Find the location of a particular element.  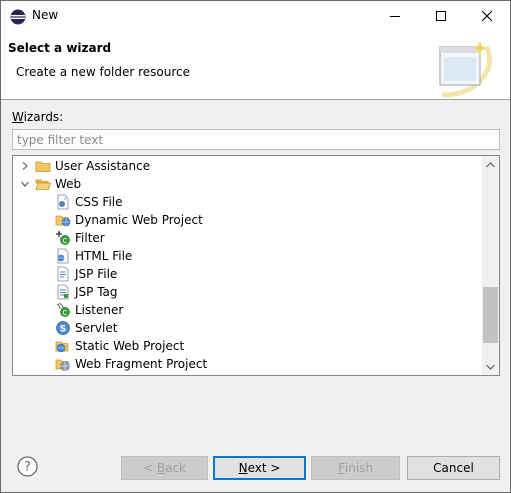

tree-item-label: Filter is located at coordinates (90, 238).